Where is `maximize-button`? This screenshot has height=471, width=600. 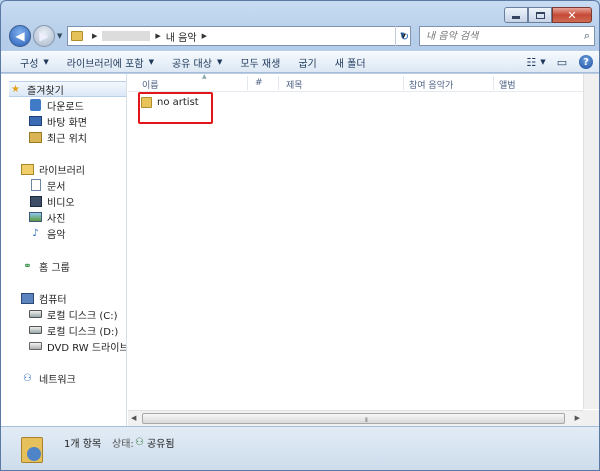 maximize-button is located at coordinates (540, 15).